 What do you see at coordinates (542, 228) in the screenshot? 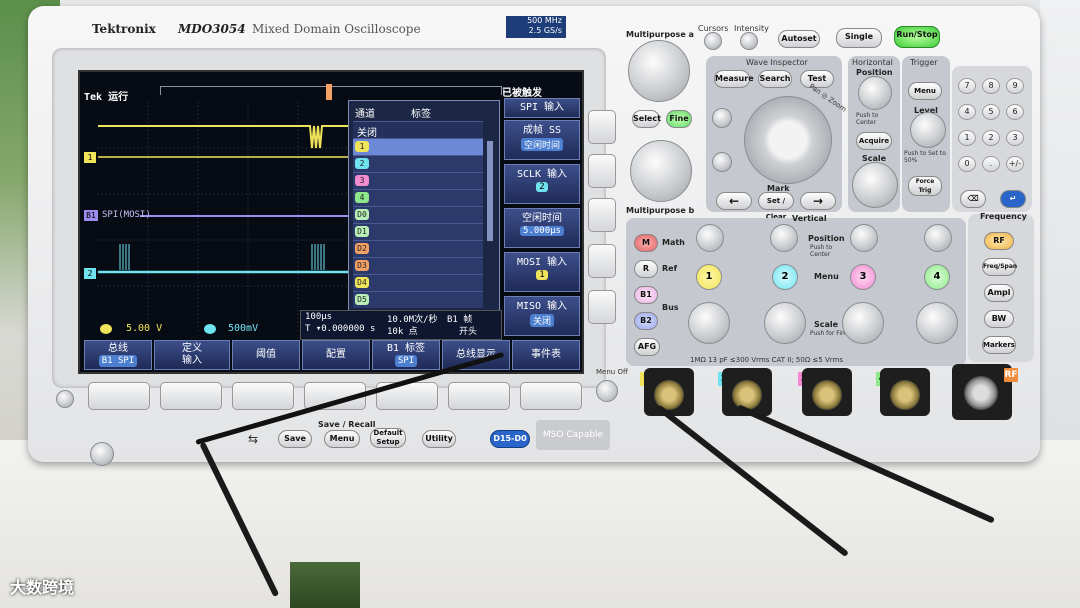
I see `side-menu-idle-time: 空闲时间 5.000µs` at bounding box center [542, 228].